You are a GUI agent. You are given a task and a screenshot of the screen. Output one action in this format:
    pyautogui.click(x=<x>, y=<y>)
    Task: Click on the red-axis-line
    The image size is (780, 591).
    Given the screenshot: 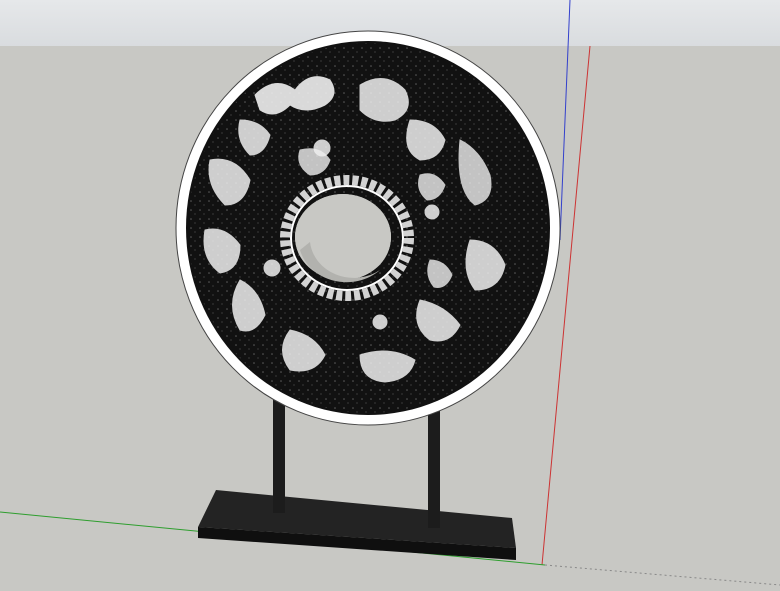 What is the action you would take?
    pyautogui.click(x=566, y=305)
    